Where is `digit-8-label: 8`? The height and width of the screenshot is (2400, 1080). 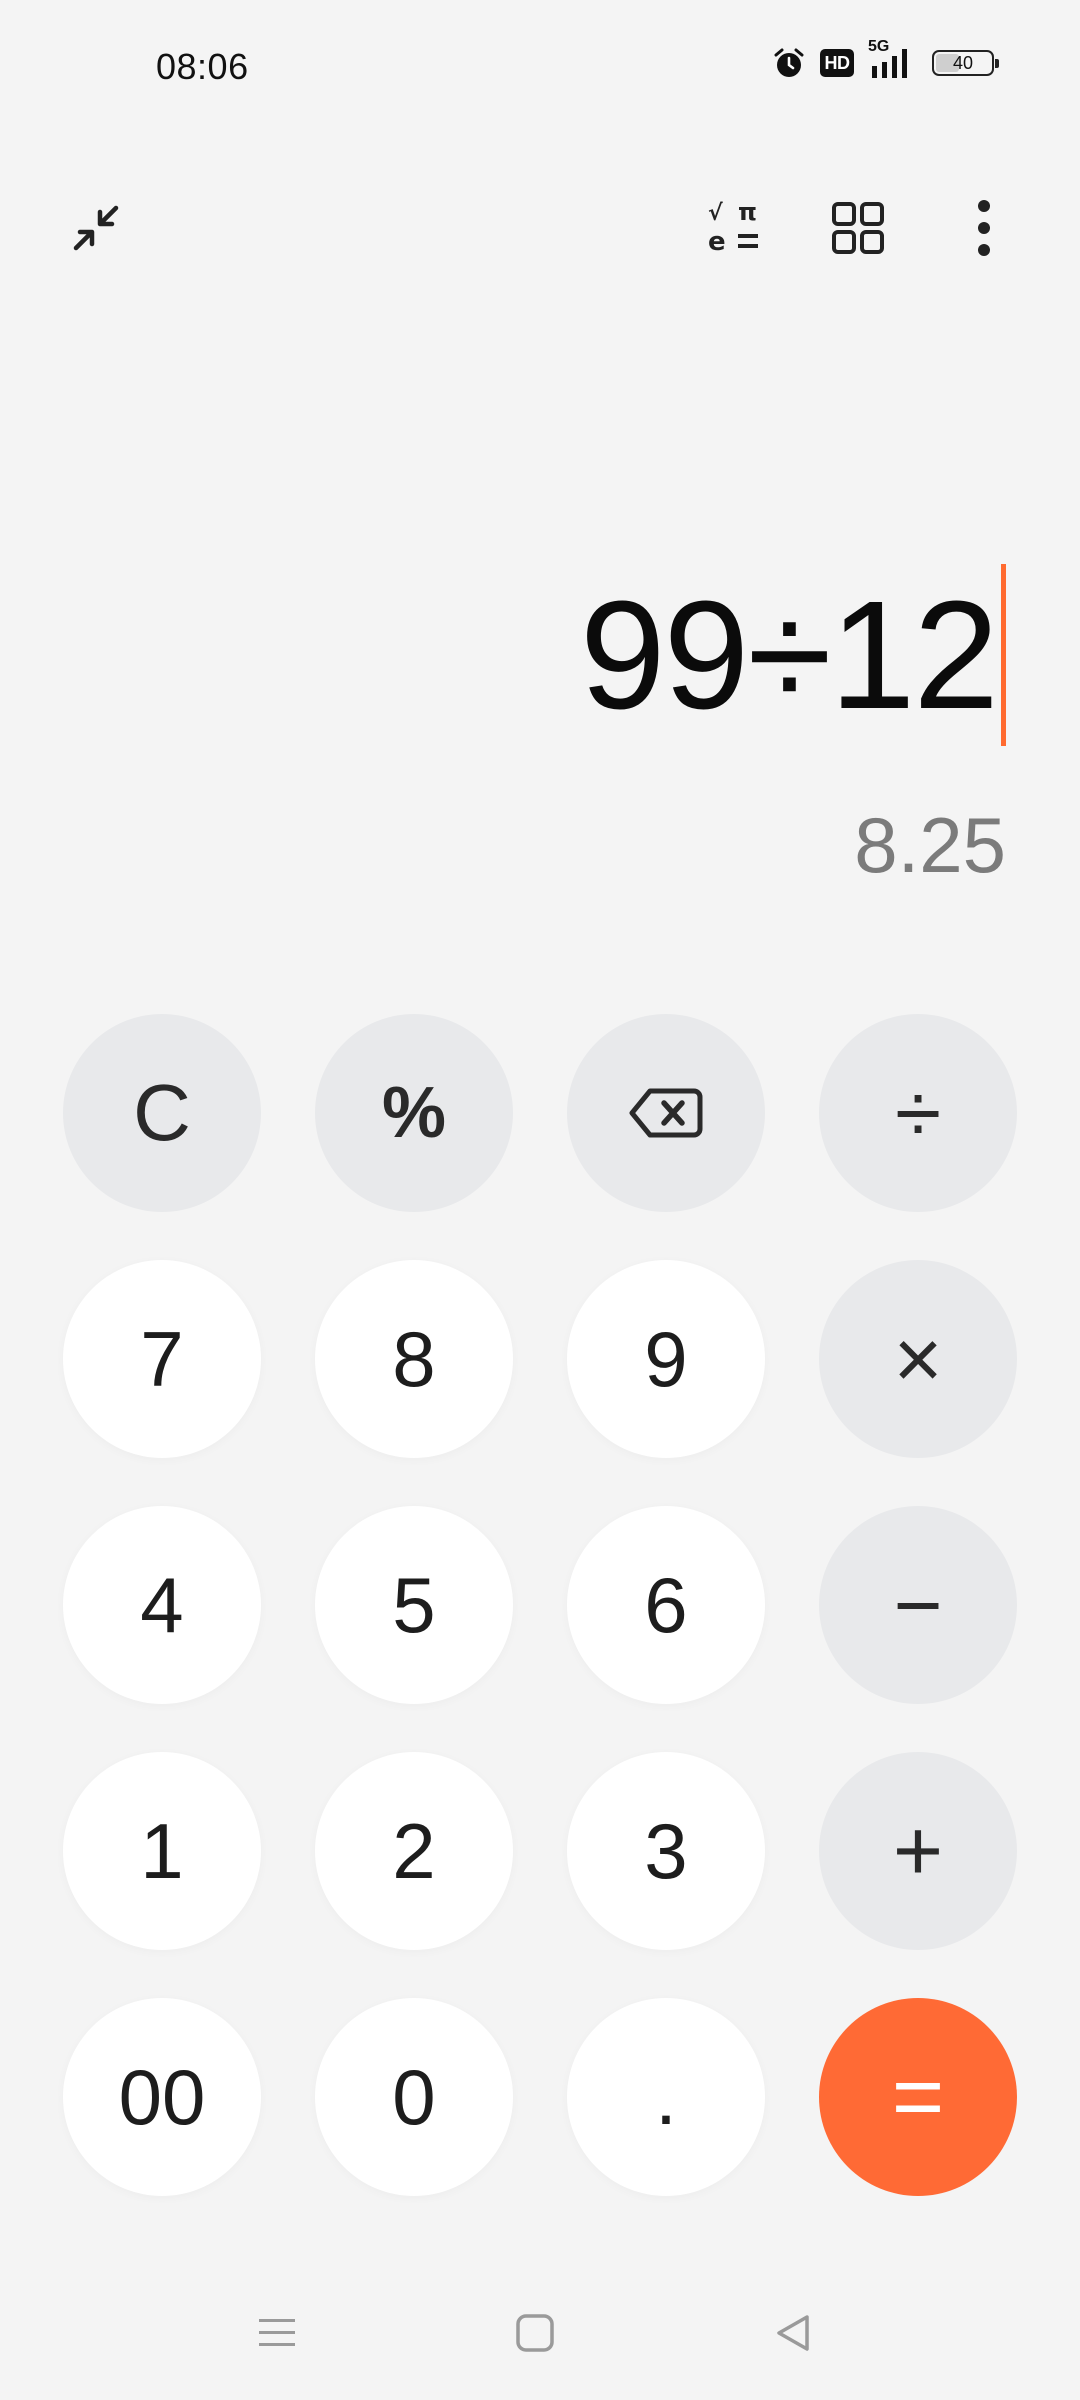 digit-8-label: 8 is located at coordinates (414, 1358).